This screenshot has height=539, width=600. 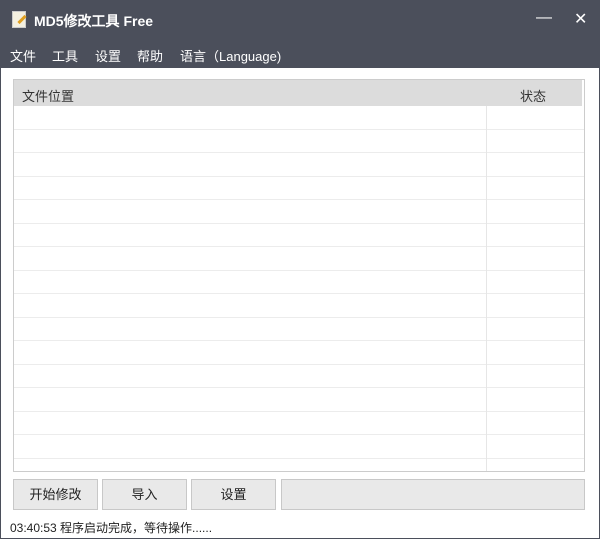 What do you see at coordinates (48, 95) in the screenshot?
I see `column-file-location: 文件位置` at bounding box center [48, 95].